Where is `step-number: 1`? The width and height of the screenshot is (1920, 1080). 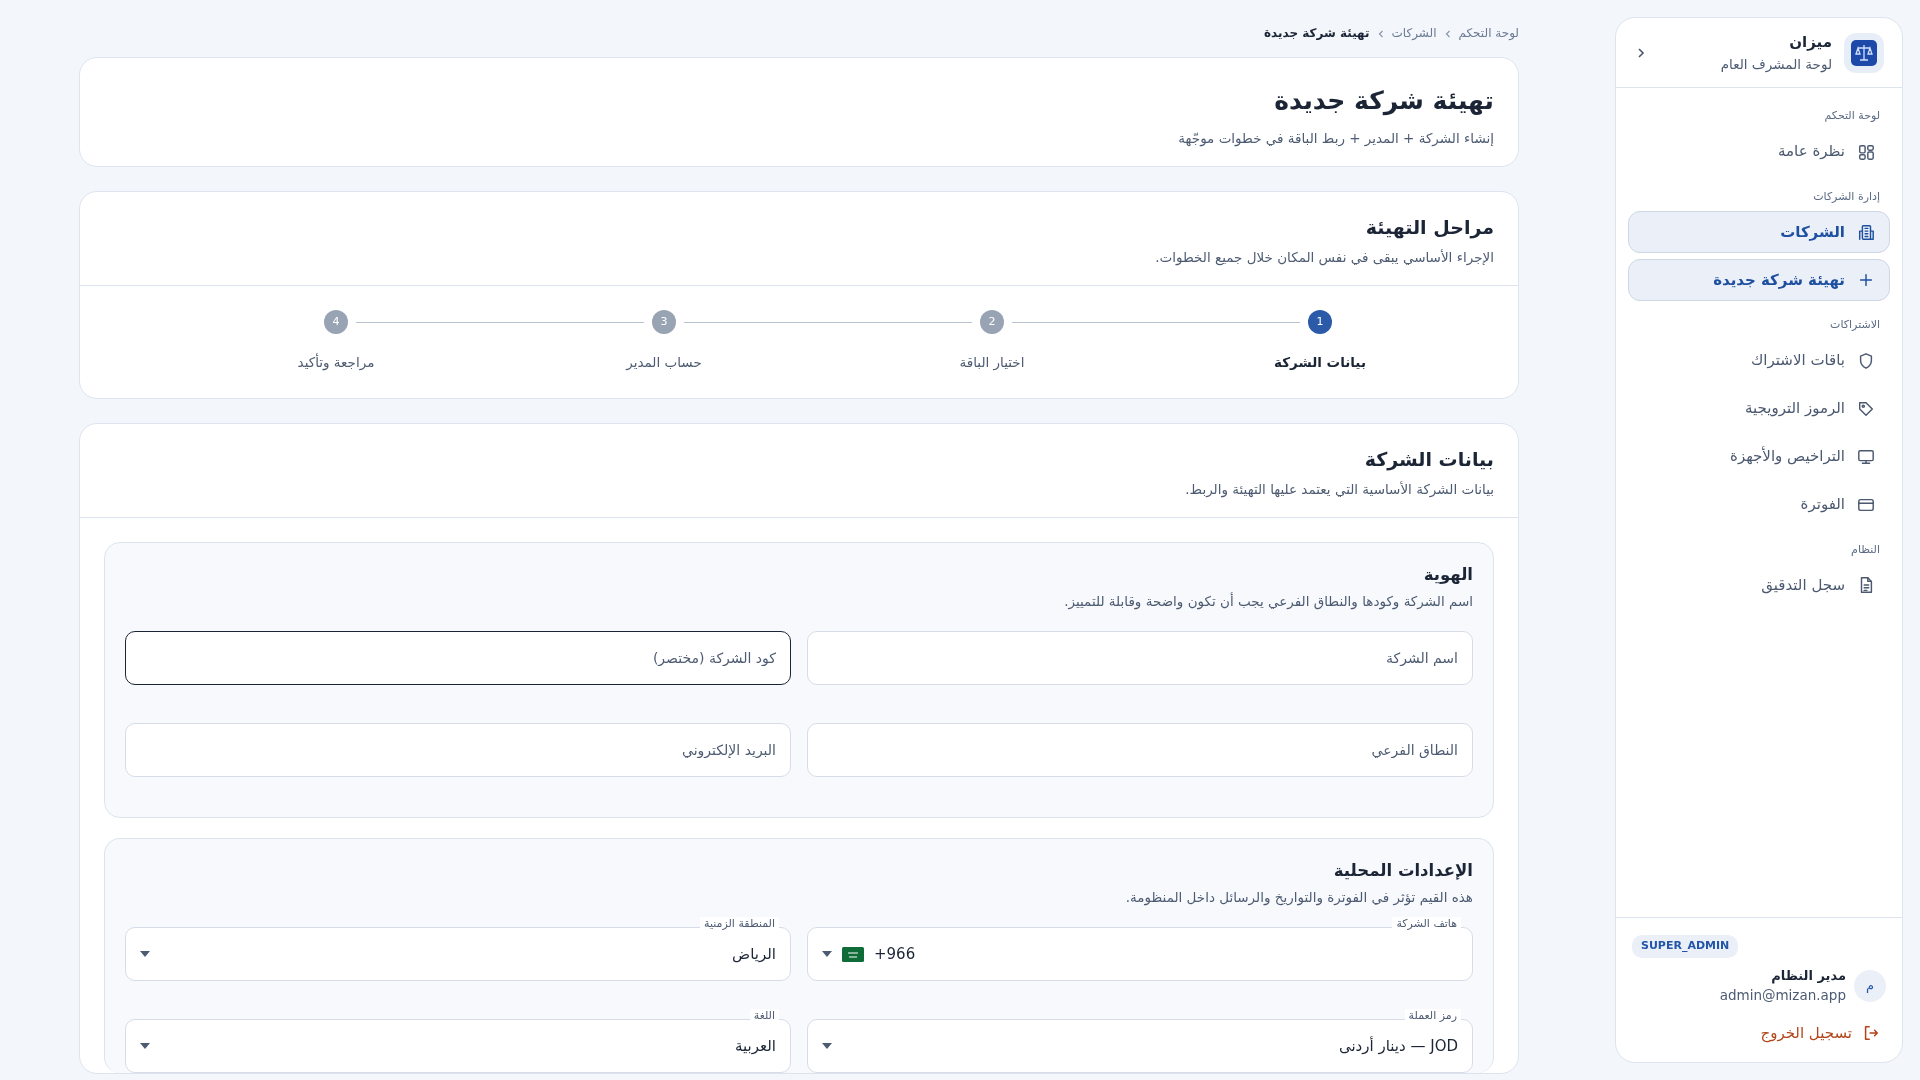 step-number: 1 is located at coordinates (1320, 322).